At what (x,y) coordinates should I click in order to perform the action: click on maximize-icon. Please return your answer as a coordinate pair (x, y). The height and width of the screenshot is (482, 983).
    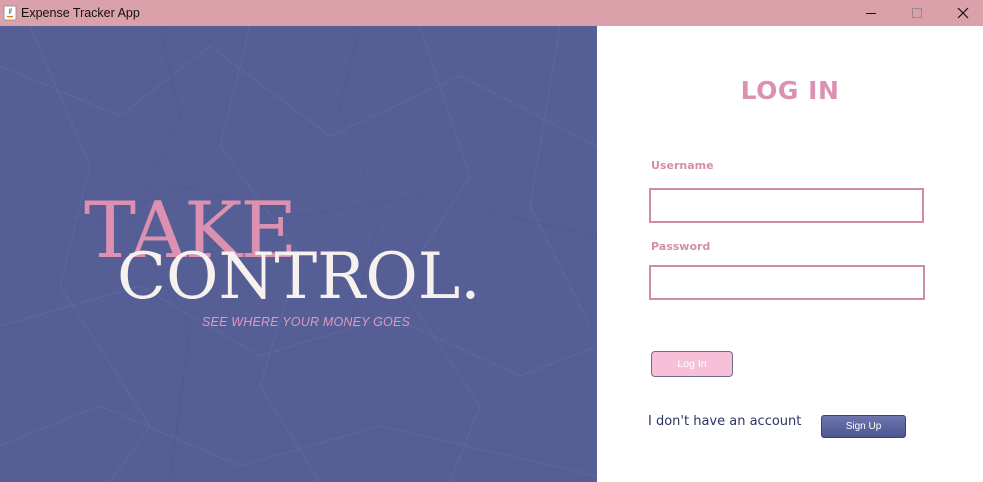
    Looking at the image, I should click on (917, 13).